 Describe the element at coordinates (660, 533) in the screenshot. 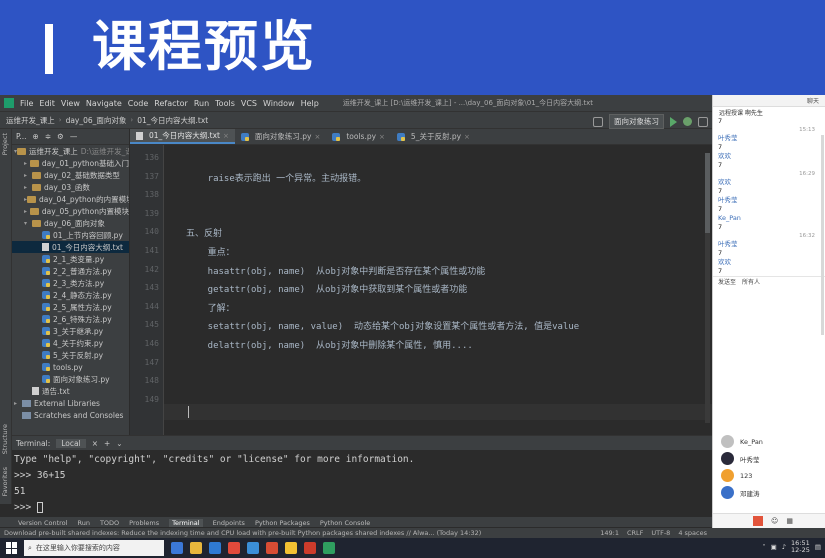

I see `file-encoding: UTF-8` at that location.